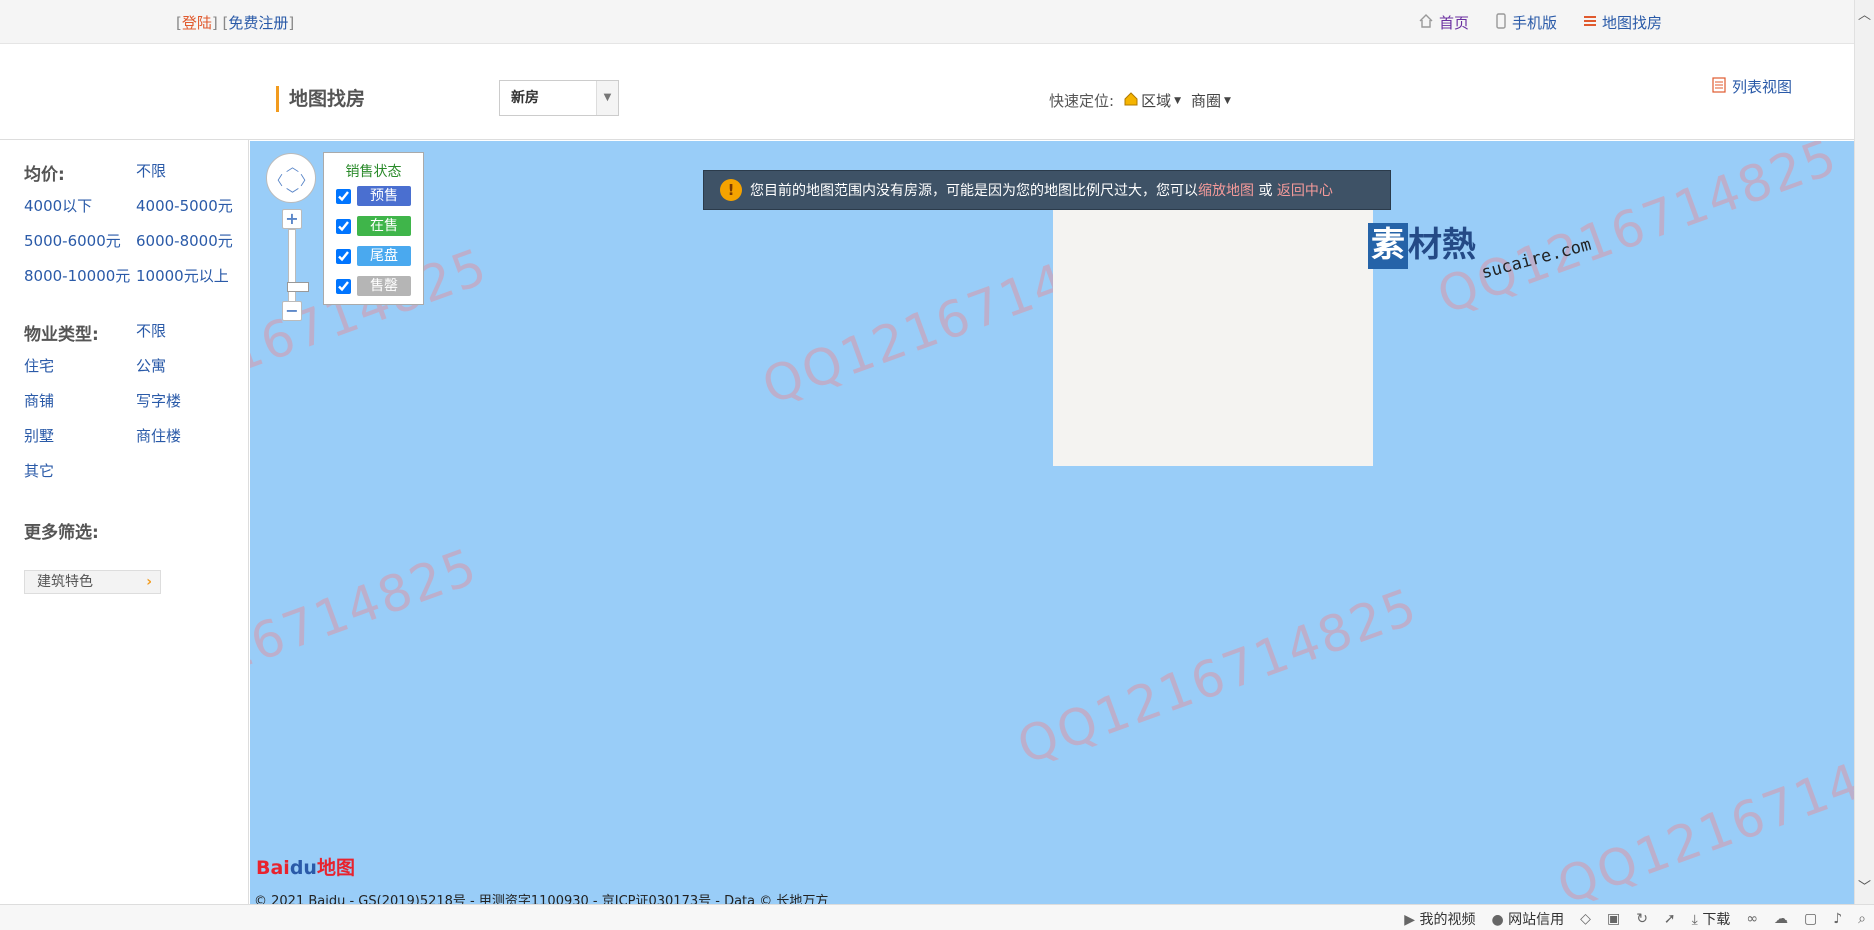  What do you see at coordinates (1480, 253) in the screenshot?
I see `brand-logo: 素材熱 sucaire.com` at bounding box center [1480, 253].